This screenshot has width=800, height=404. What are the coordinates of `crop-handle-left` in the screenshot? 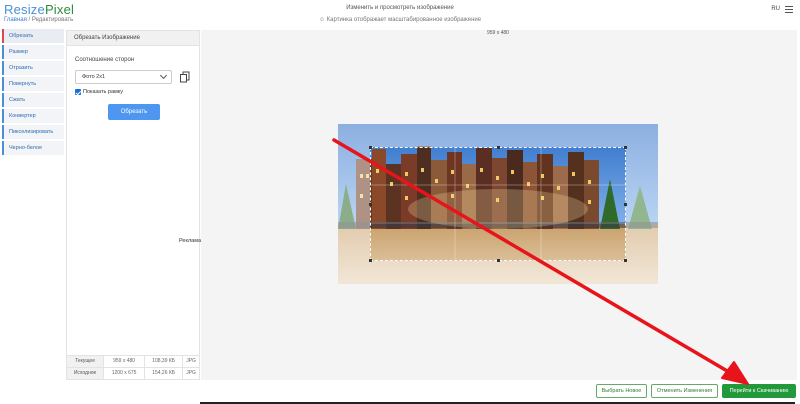 It's located at (370, 204).